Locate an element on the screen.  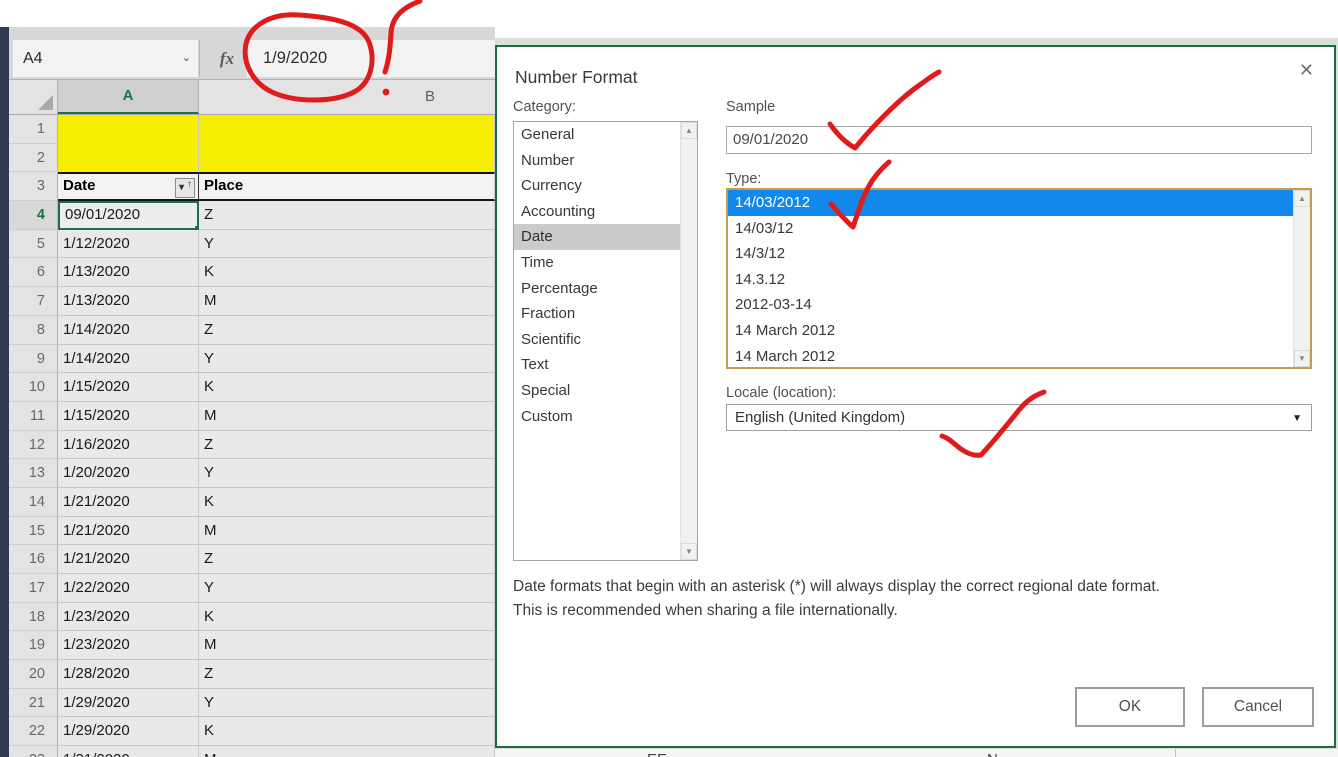
cell-A4: 09/01/2020 is located at coordinates (128, 215).